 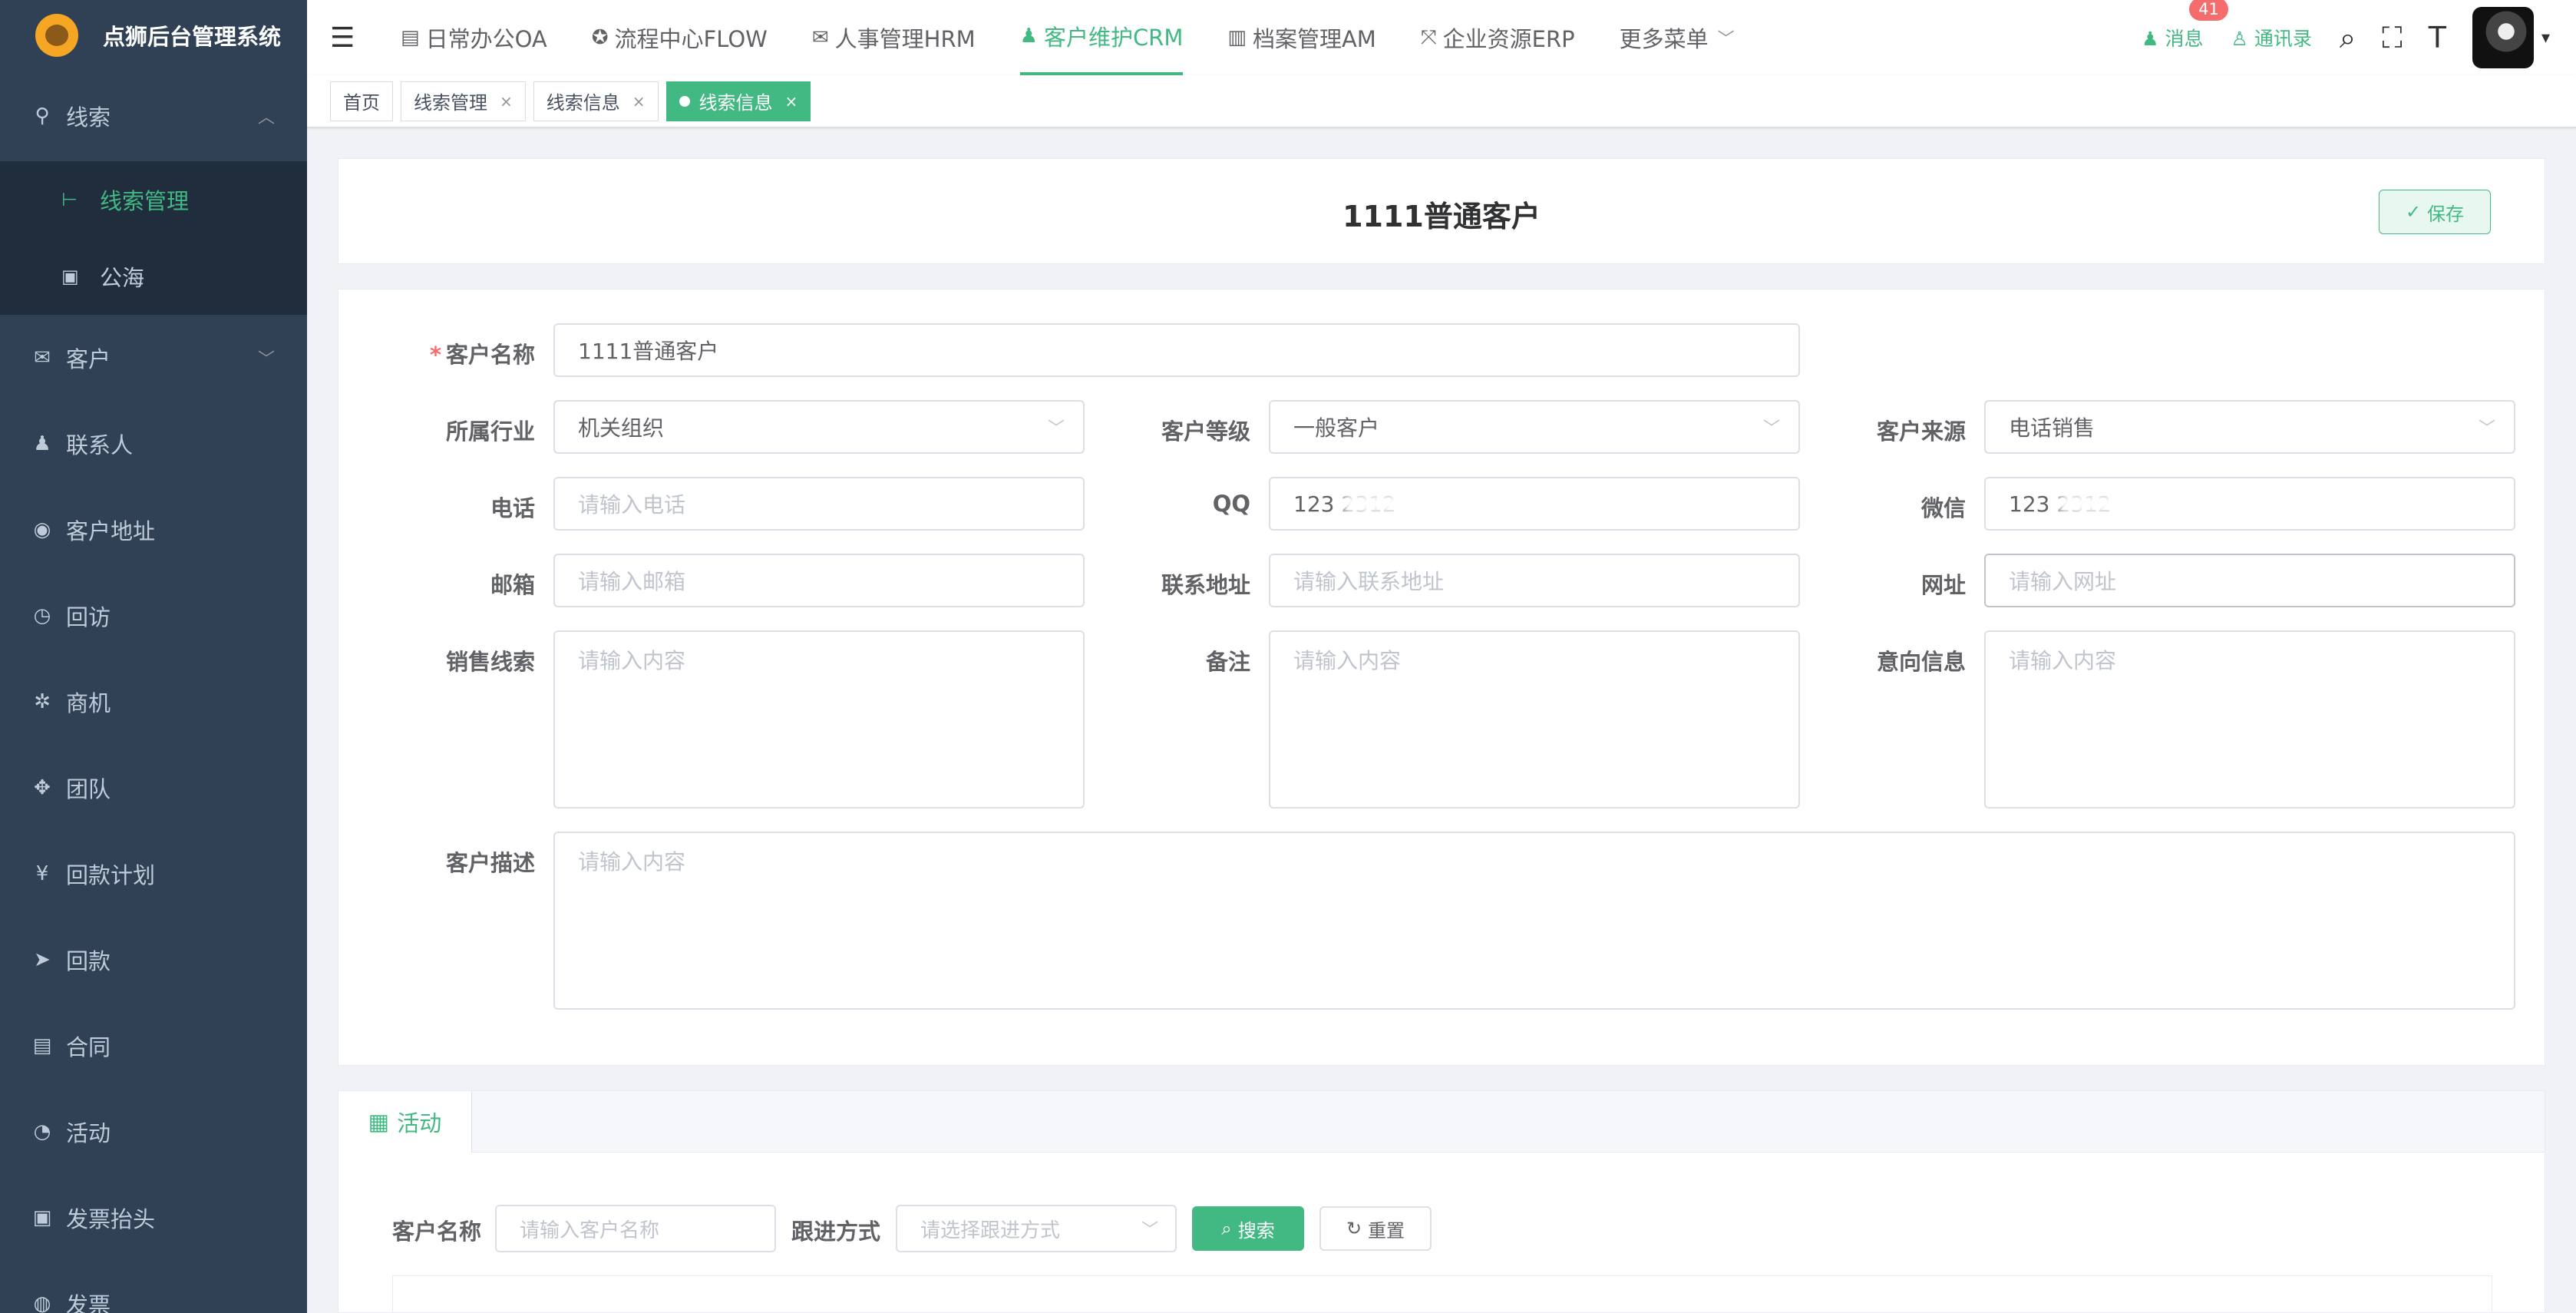 What do you see at coordinates (42, 788) in the screenshot?
I see `team-icon: ✥` at bounding box center [42, 788].